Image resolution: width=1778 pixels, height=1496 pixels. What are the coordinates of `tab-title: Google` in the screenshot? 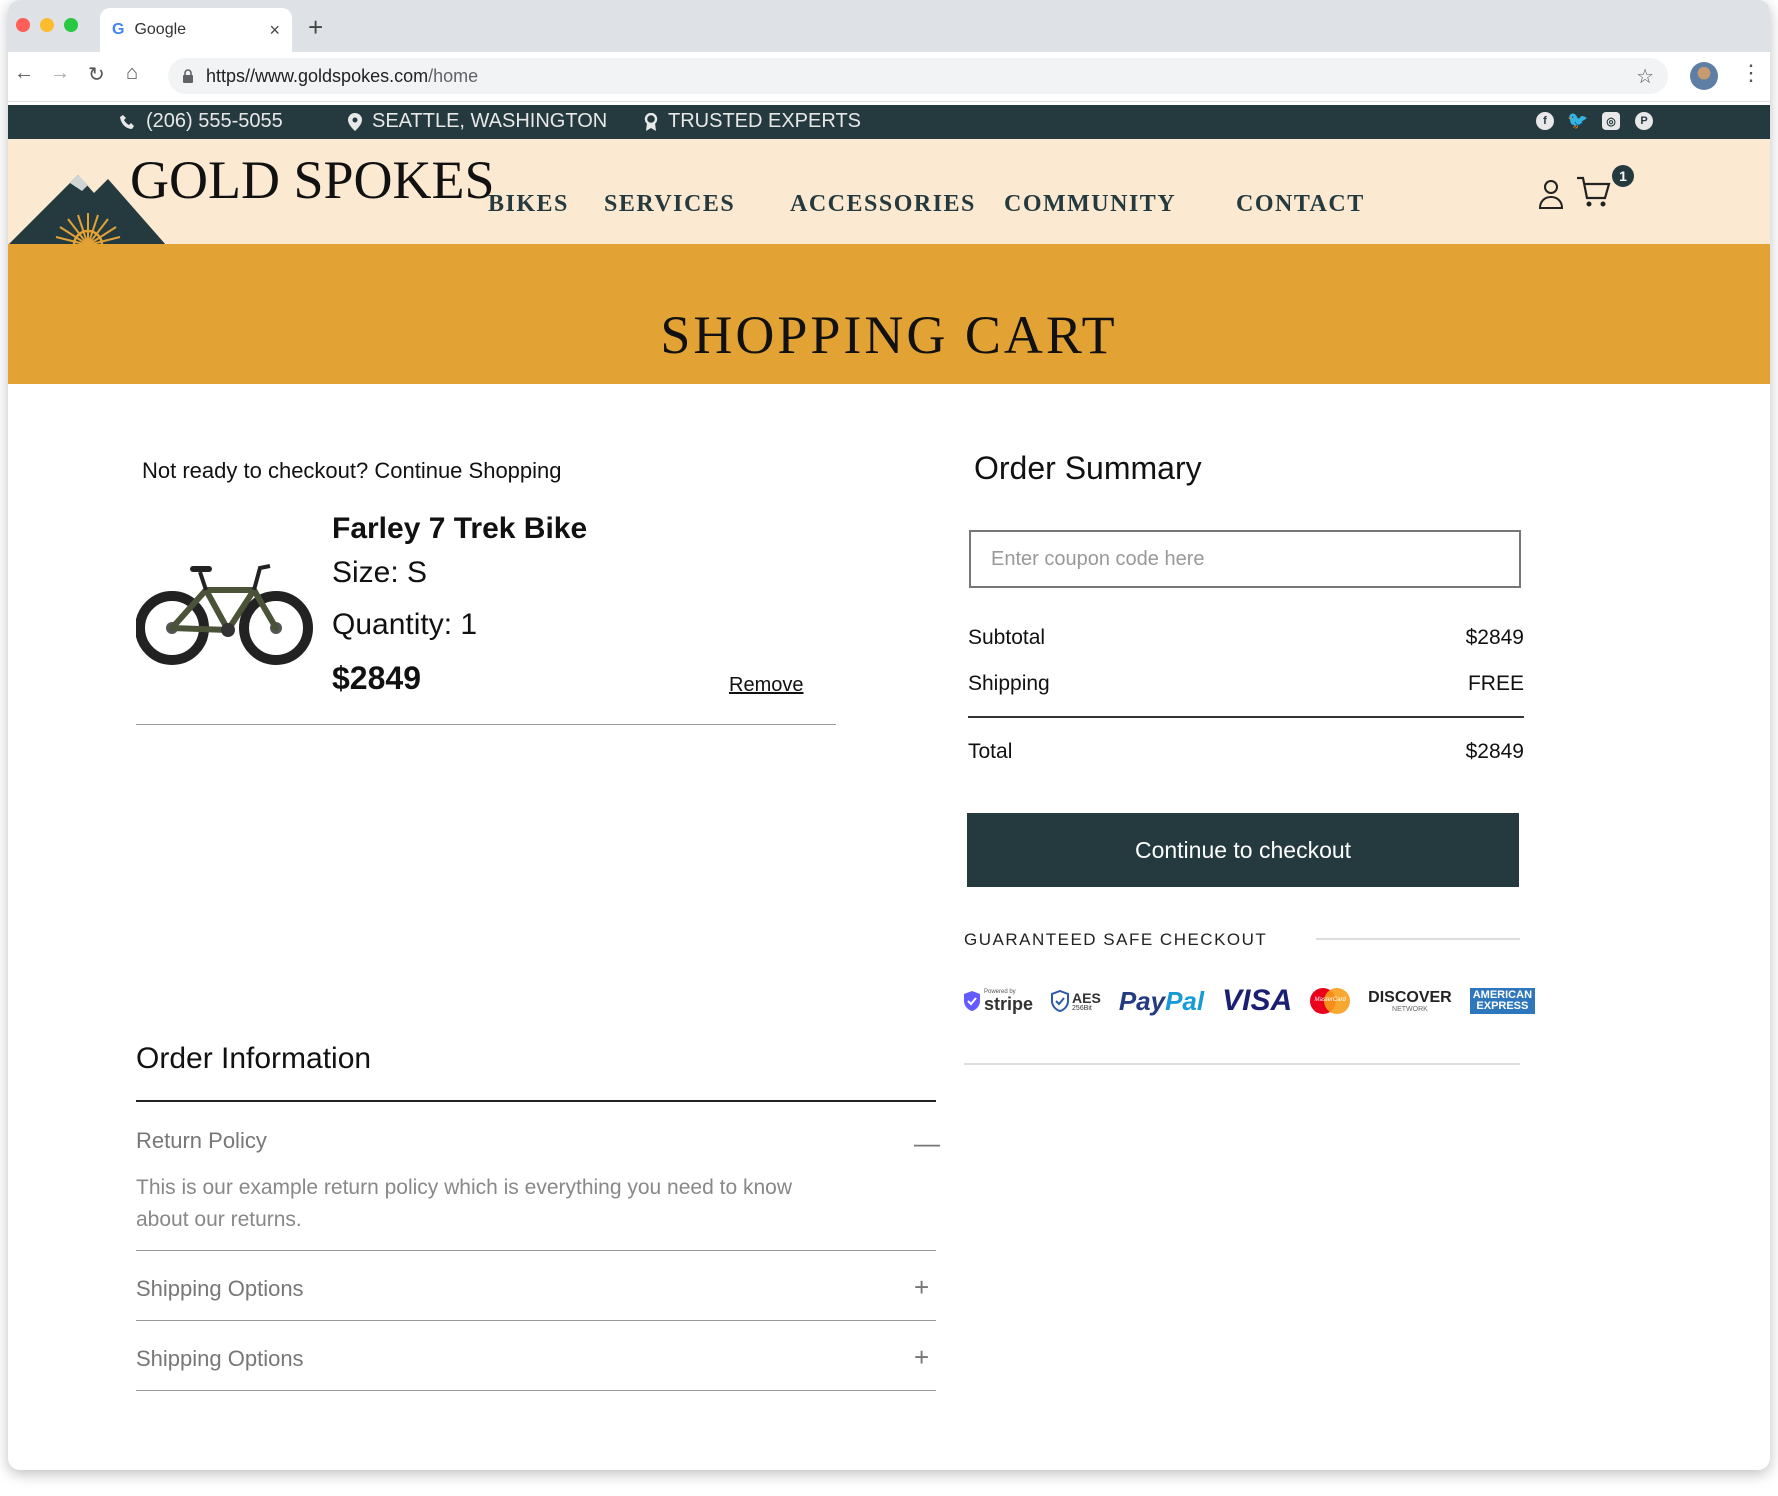 It's located at (160, 29).